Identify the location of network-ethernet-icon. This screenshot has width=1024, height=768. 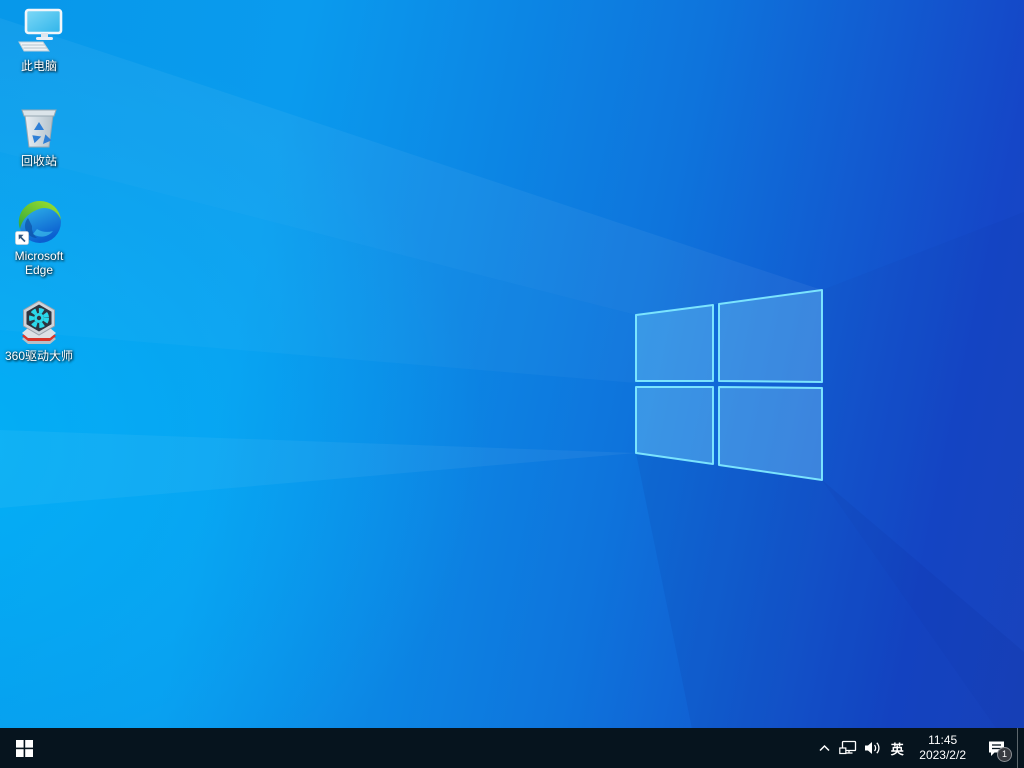
(848, 747).